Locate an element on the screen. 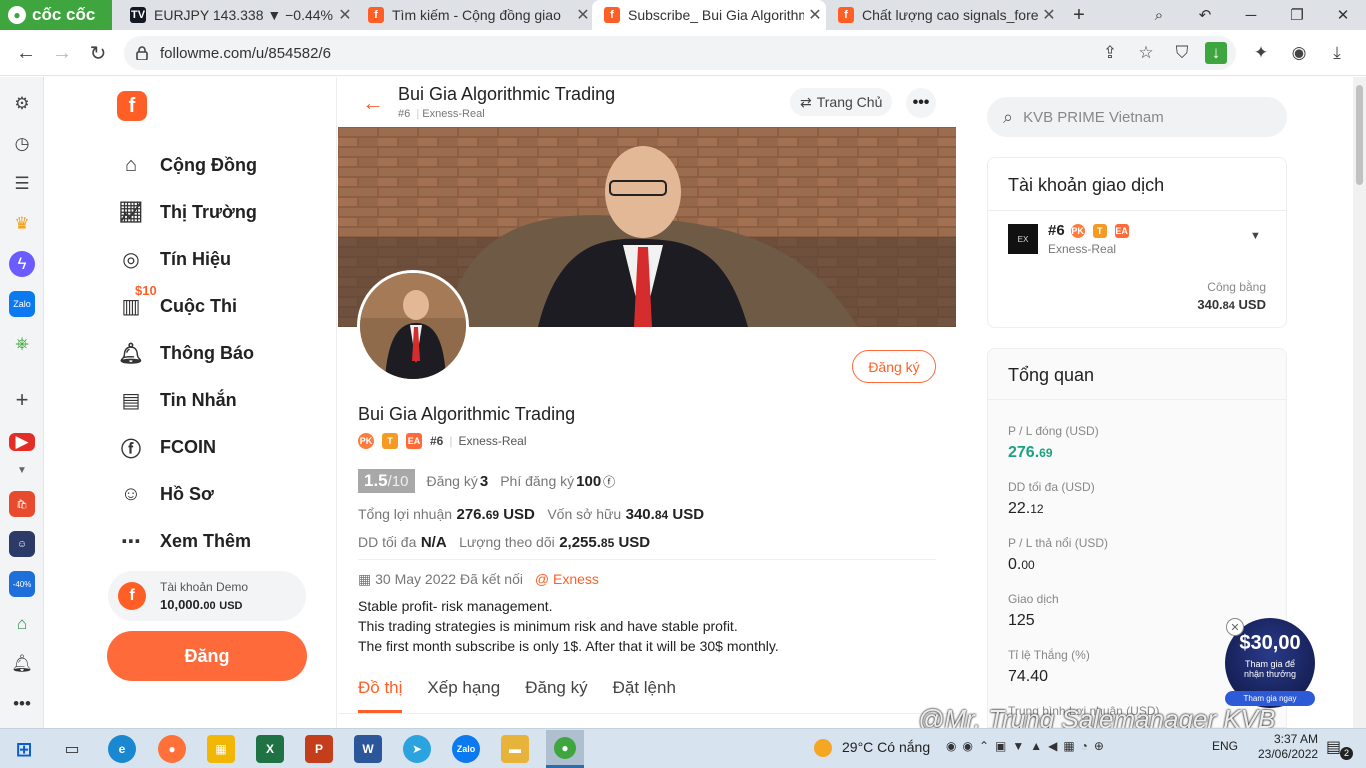 Image resolution: width=1366 pixels, height=768 pixels. nav-item-messages: ▤ Tin Nhắn is located at coordinates (218, 400).